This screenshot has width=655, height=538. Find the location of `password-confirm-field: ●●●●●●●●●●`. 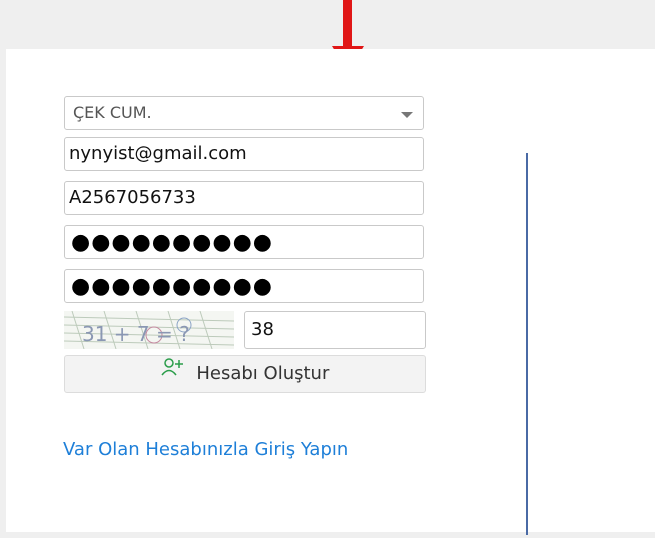

password-confirm-field: ●●●●●●●●●● is located at coordinates (244, 286).